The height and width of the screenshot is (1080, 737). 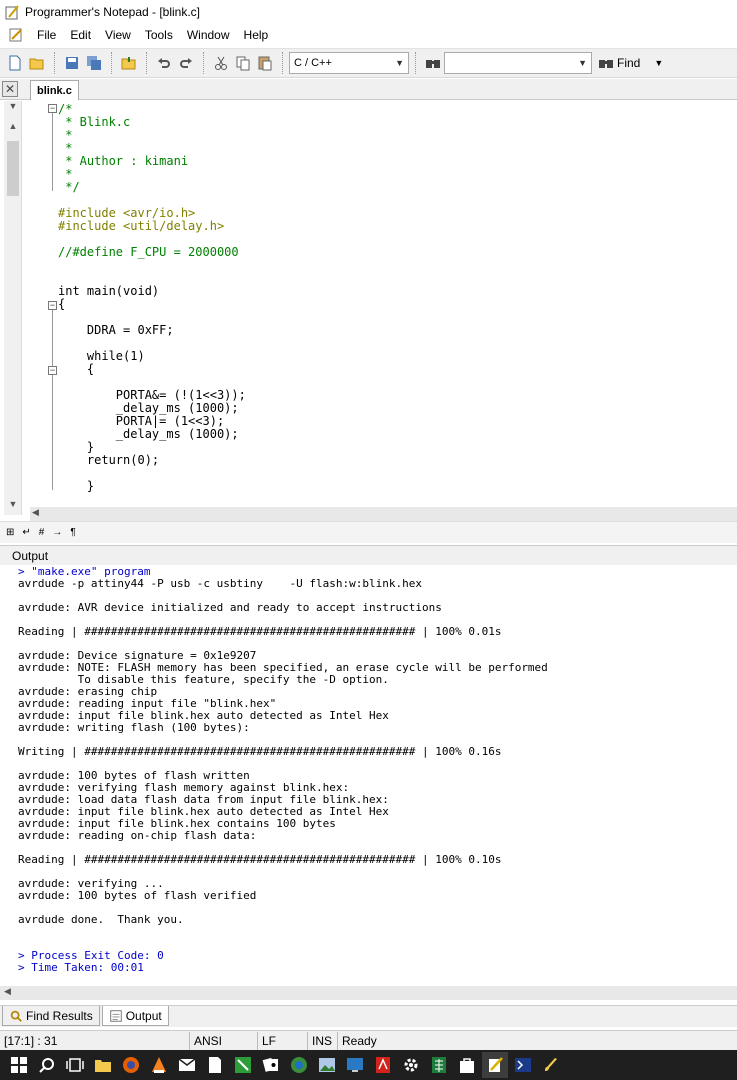 I want to click on save-button, so click(x=72, y=63).